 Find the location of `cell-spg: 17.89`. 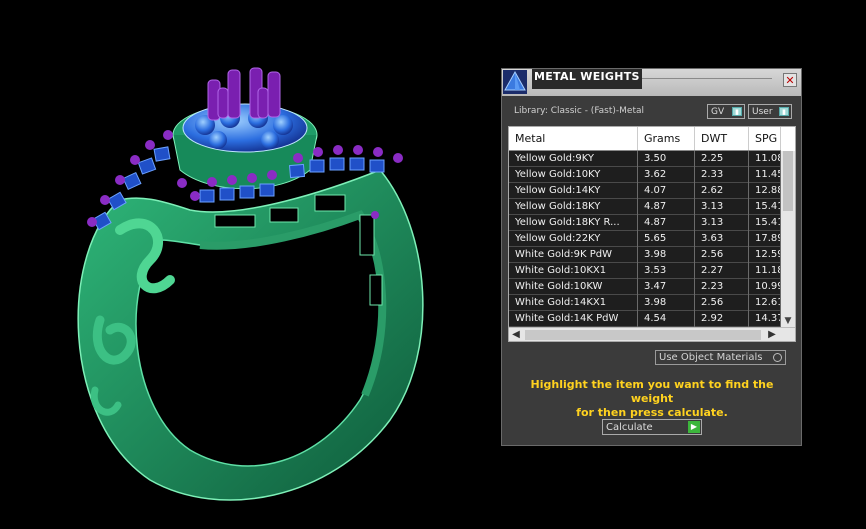

cell-spg: 17.89 is located at coordinates (765, 239).